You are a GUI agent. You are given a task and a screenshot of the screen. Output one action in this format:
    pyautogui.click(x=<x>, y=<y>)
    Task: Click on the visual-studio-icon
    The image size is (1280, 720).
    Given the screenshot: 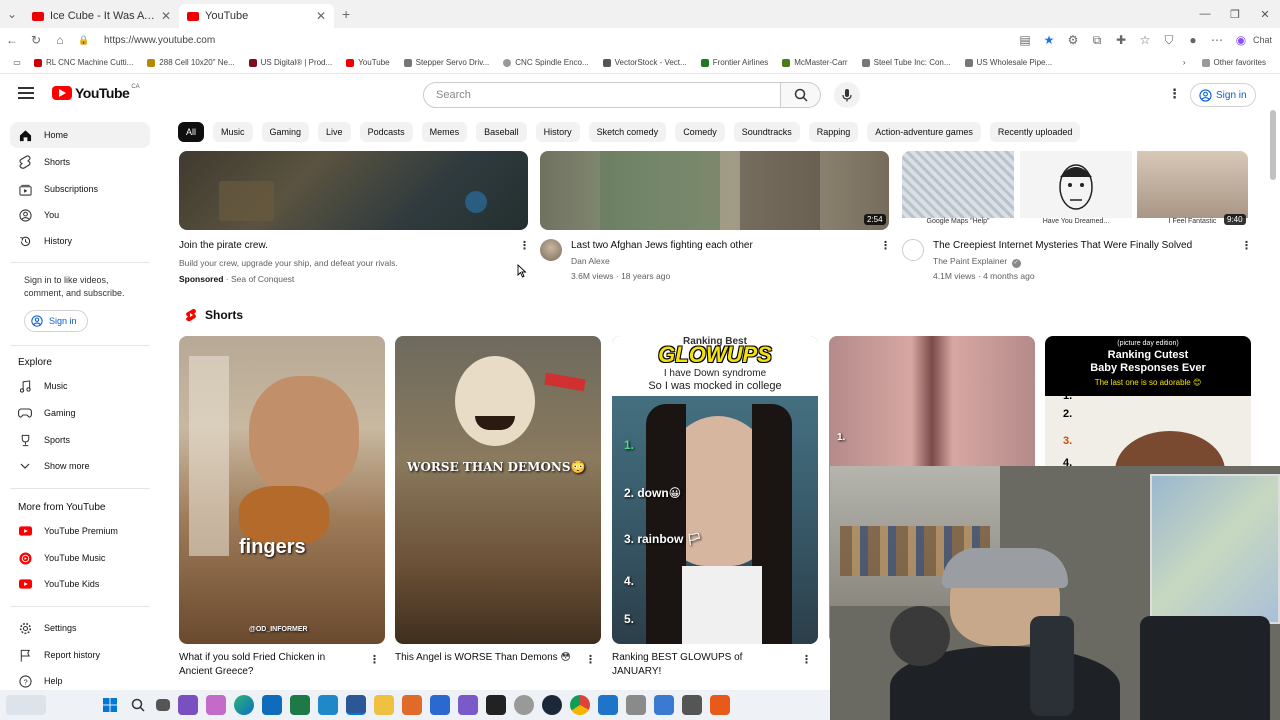 What is the action you would take?
    pyautogui.click(x=188, y=705)
    